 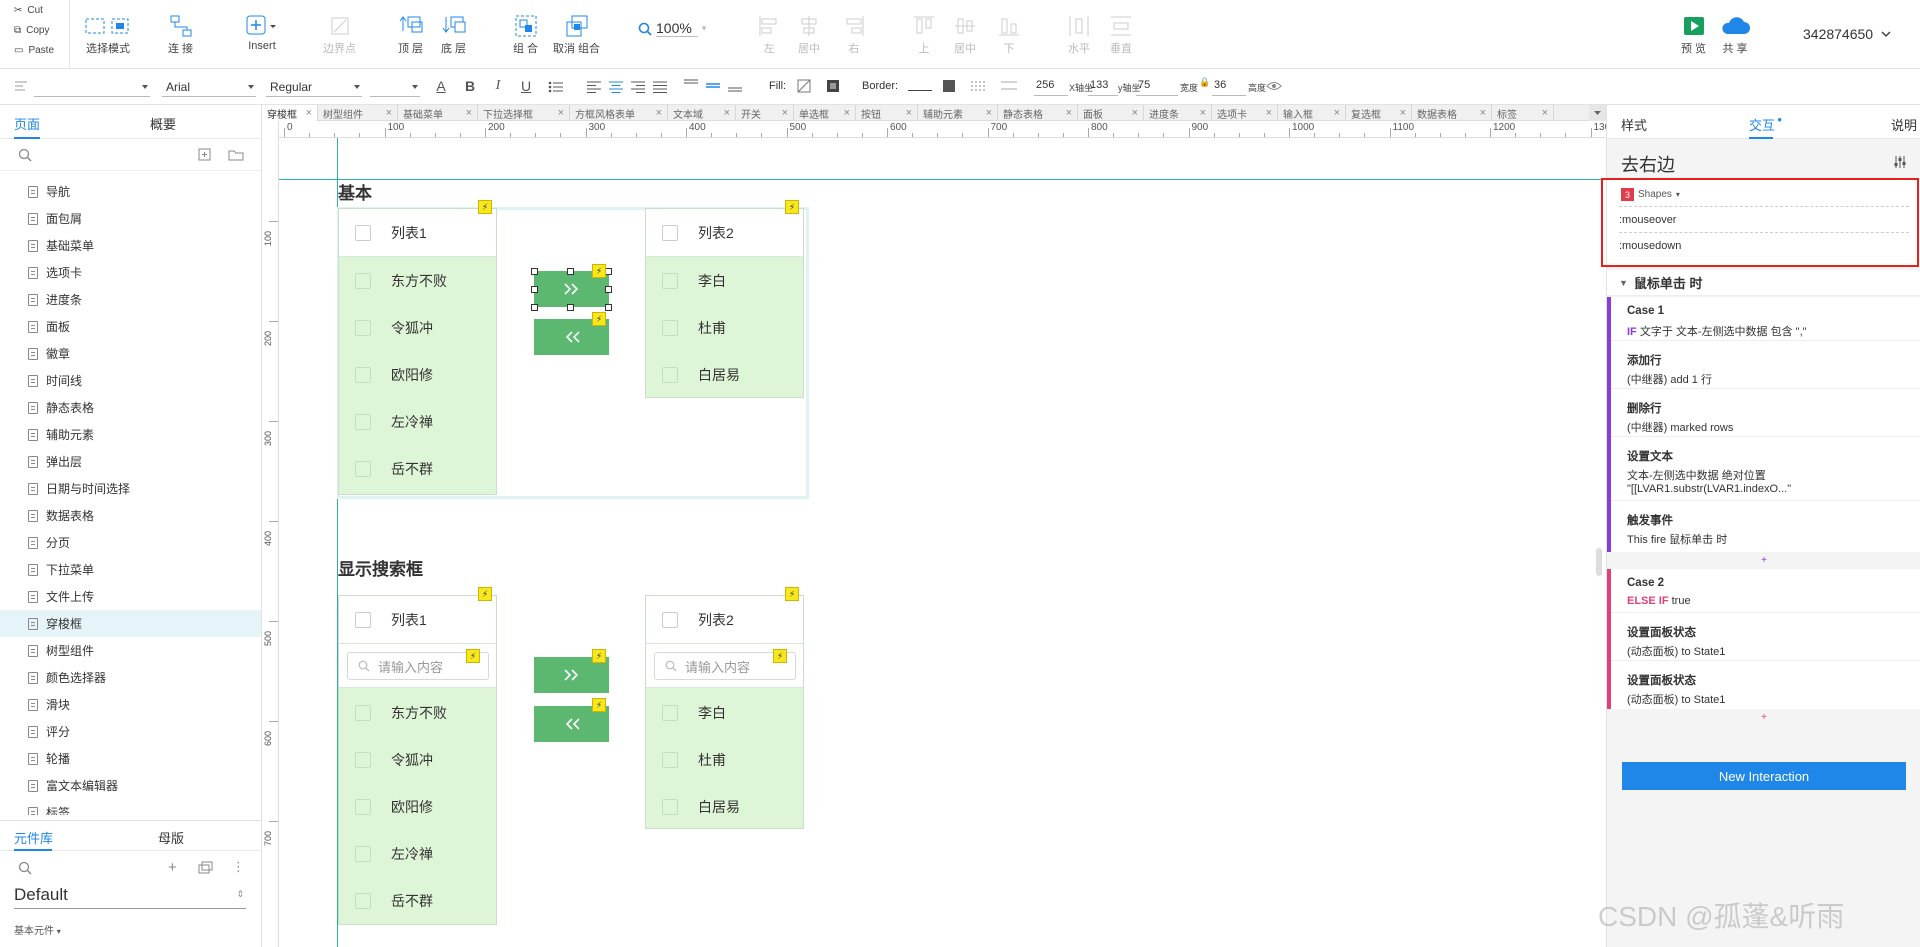 What do you see at coordinates (130, 677) in the screenshot?
I see `page-item: 颜色选择器` at bounding box center [130, 677].